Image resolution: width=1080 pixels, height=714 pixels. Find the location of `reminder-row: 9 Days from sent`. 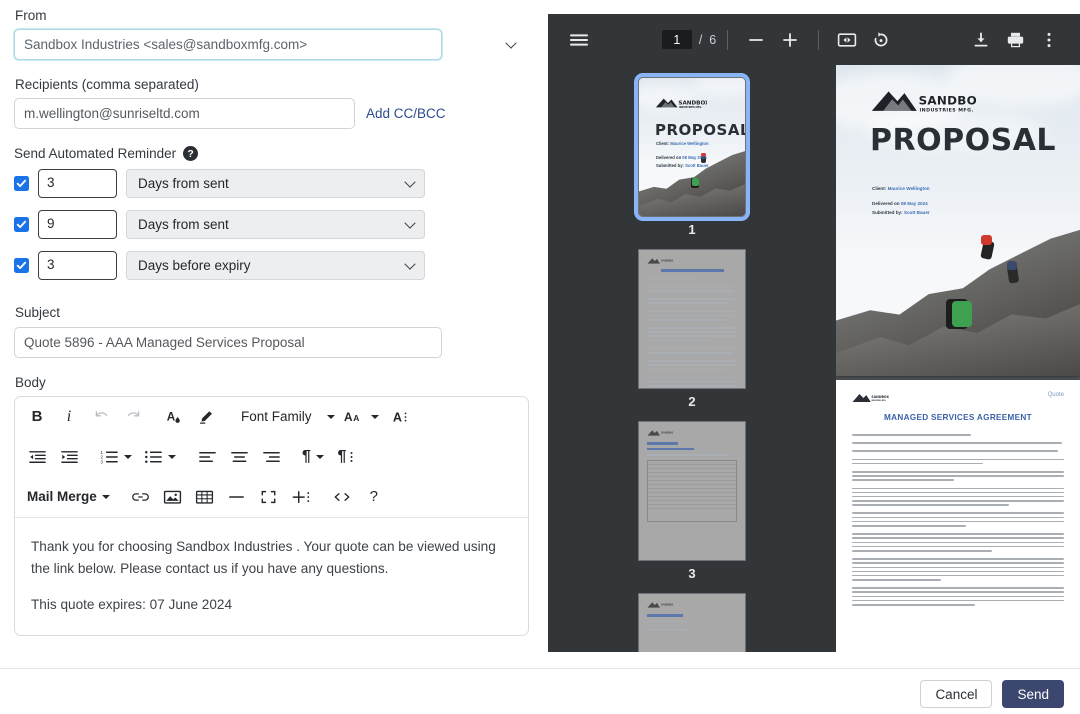

reminder-row: 9 Days from sent is located at coordinates (270, 225).